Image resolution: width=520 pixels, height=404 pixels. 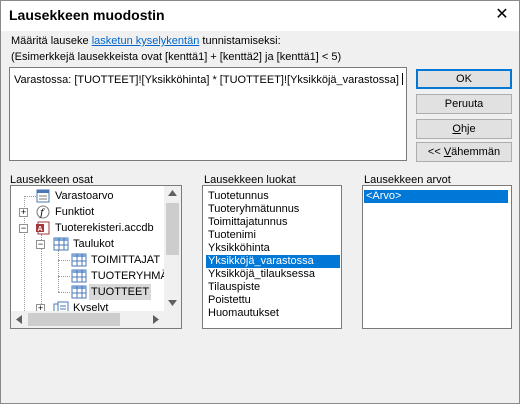 What do you see at coordinates (19, 319) in the screenshot?
I see `scroll-left-arrow-icon` at bounding box center [19, 319].